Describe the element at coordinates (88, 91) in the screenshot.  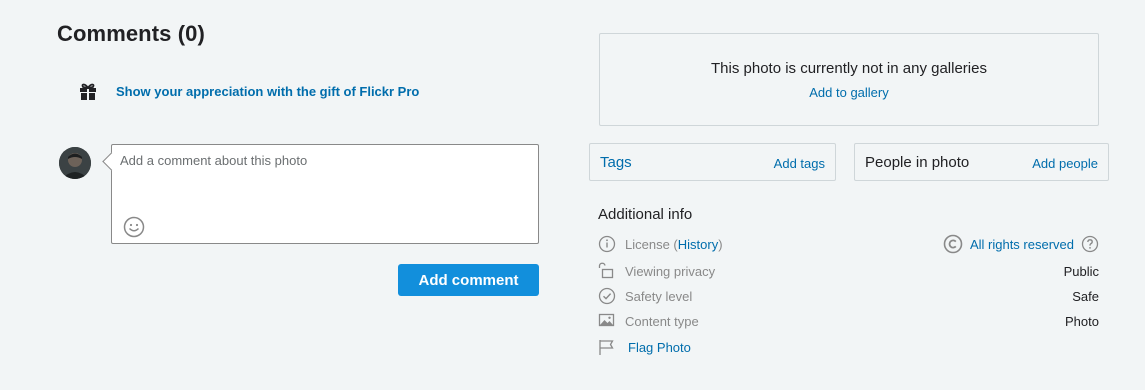
I see `gift-icon` at that location.